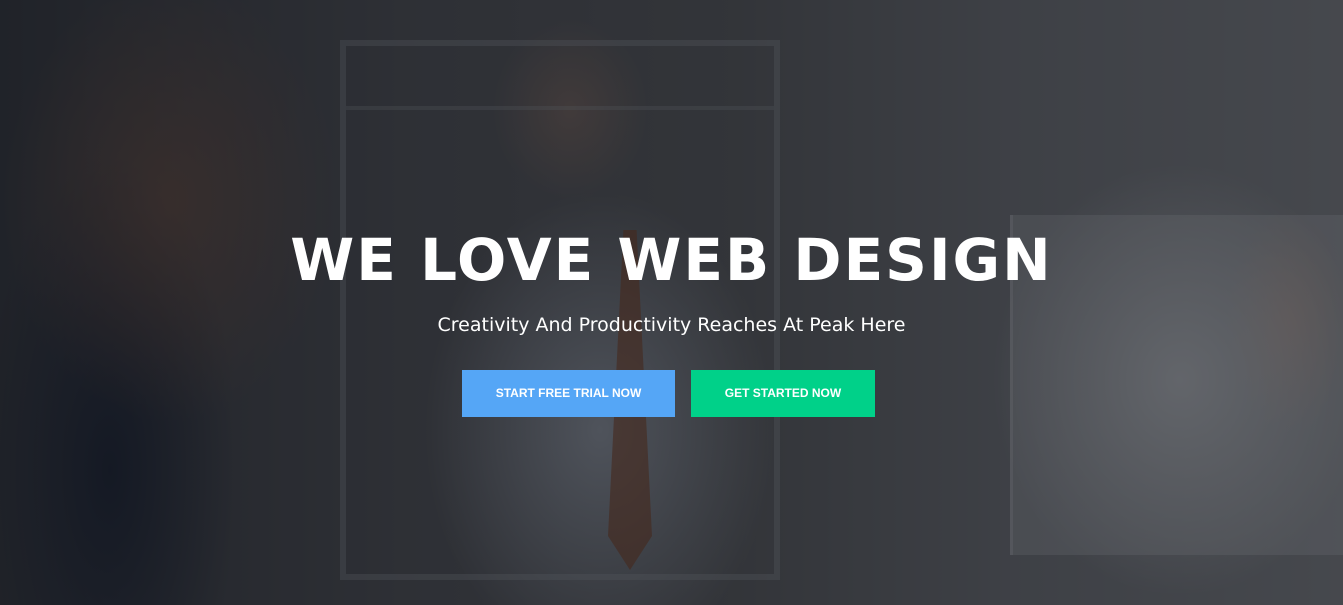  Describe the element at coordinates (671, 260) in the screenshot. I see `hero-title: WE LOVE WEB DESIGN` at that location.